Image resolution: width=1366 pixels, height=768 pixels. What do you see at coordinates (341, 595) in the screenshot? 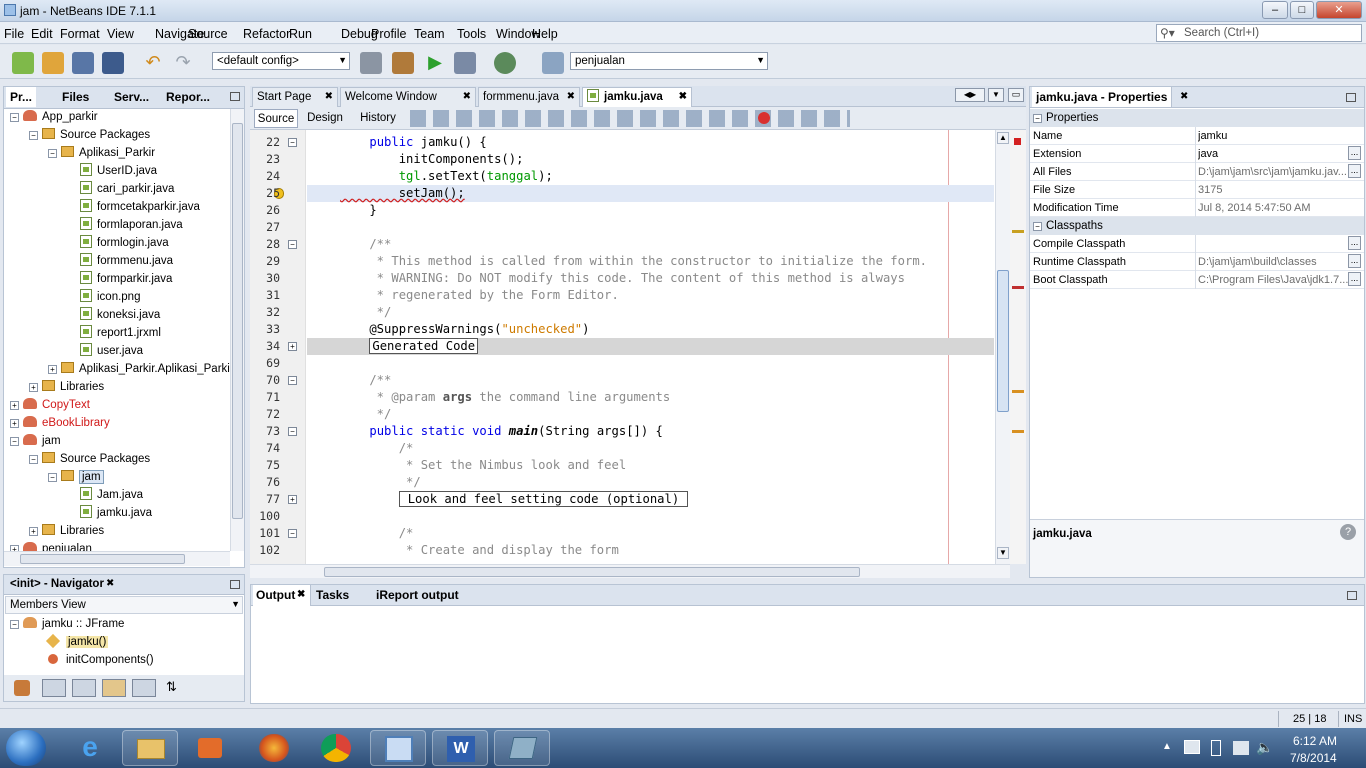
I see `output-tab: Tasks` at bounding box center [341, 595].